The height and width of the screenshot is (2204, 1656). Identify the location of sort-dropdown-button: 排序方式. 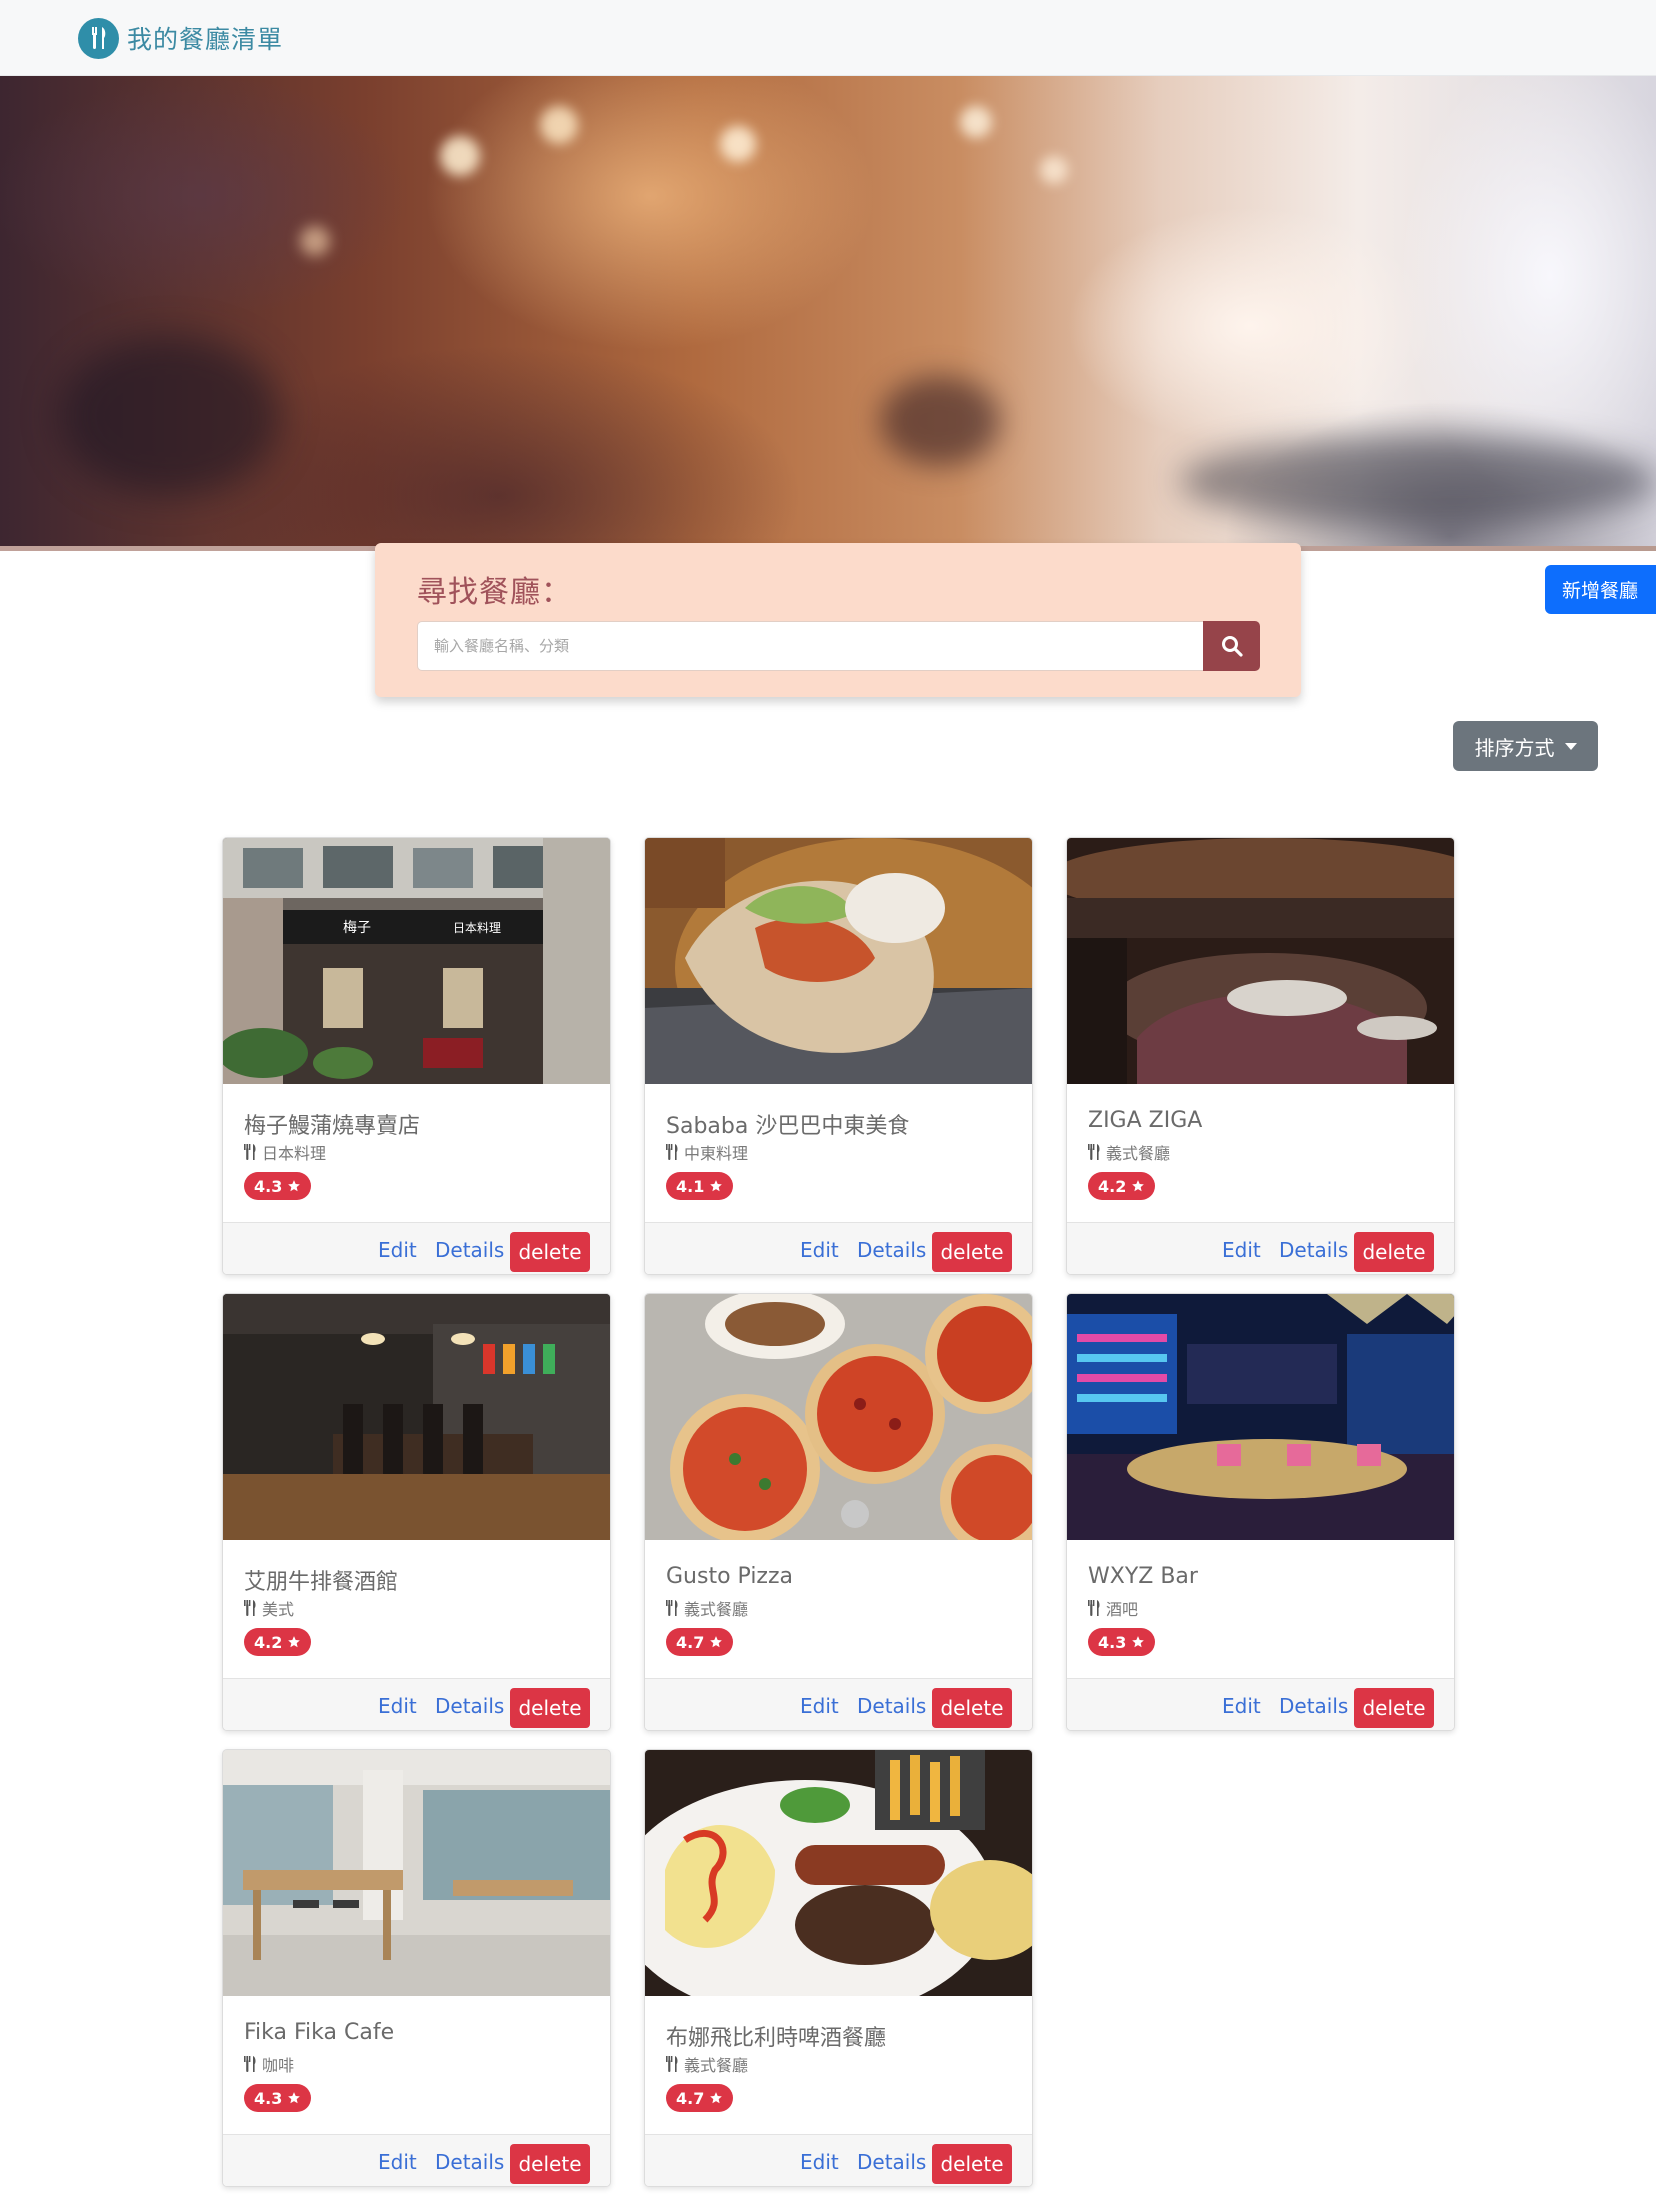
(1525, 746).